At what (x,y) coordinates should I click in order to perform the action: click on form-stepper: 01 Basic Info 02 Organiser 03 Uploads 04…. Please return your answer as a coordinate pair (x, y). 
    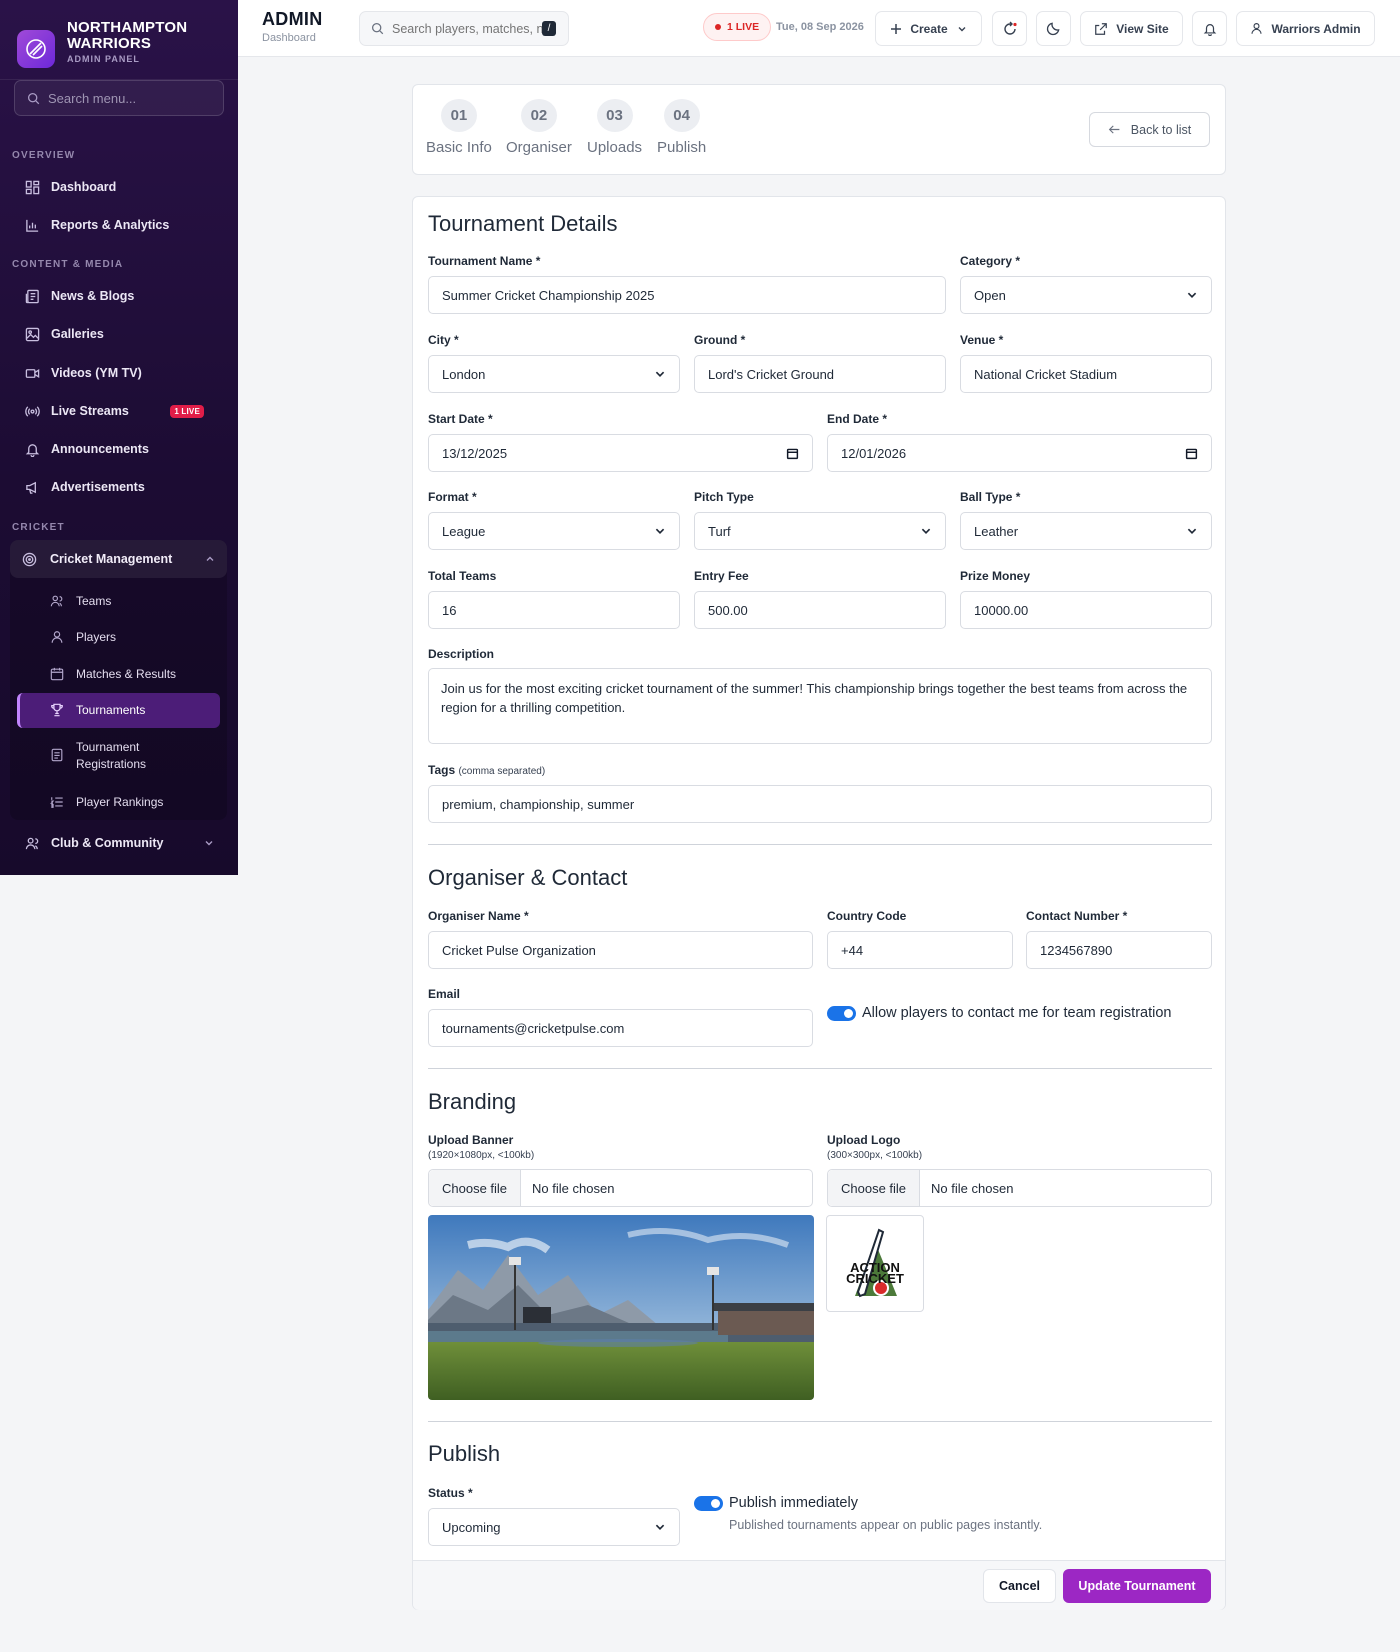
    Looking at the image, I should click on (819, 129).